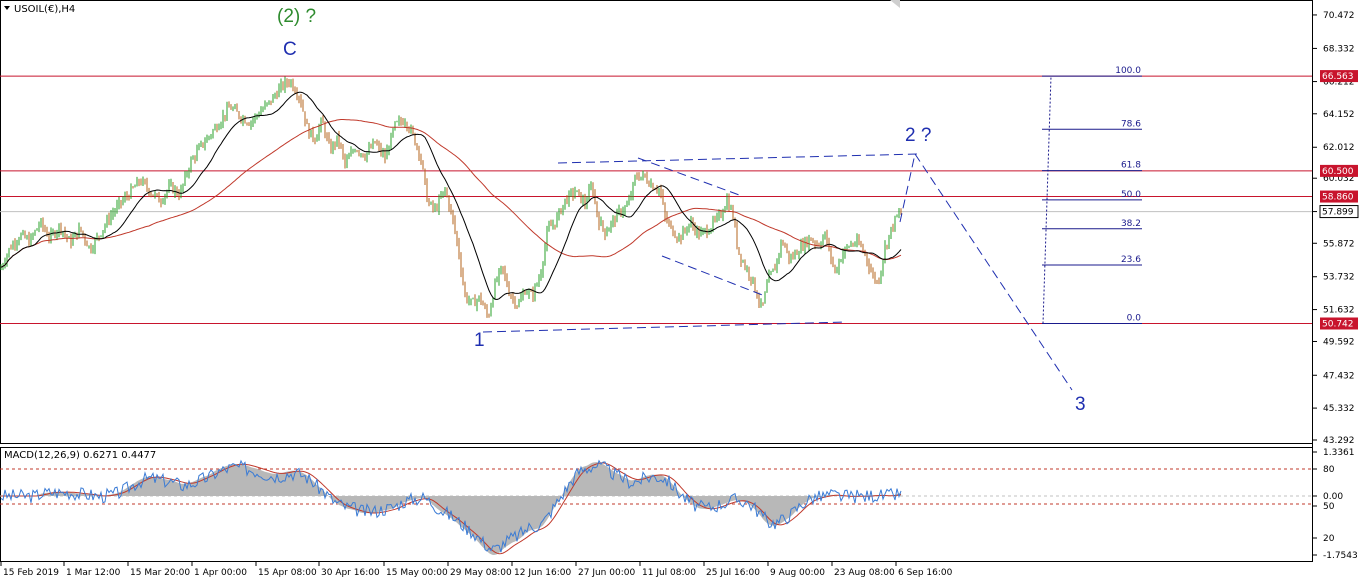  I want to click on price-tag-label: 58.860, so click(1338, 198).